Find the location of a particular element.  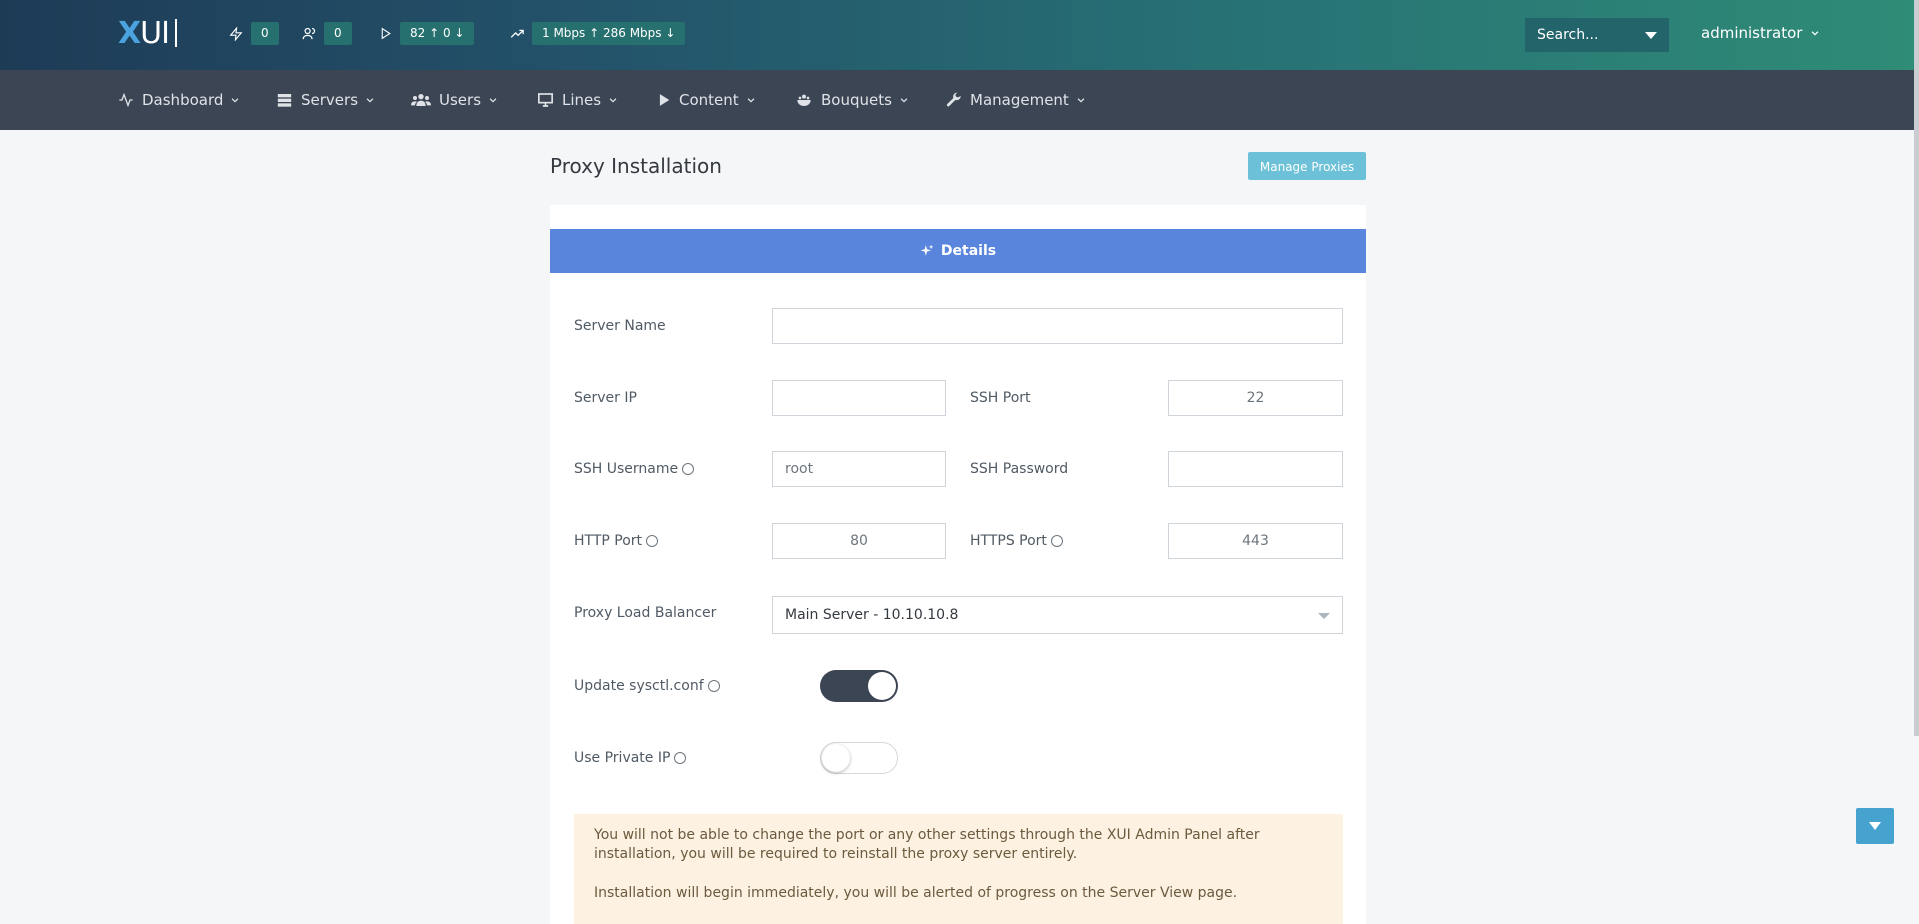

nav-management: Management is located at coordinates (1016, 100).